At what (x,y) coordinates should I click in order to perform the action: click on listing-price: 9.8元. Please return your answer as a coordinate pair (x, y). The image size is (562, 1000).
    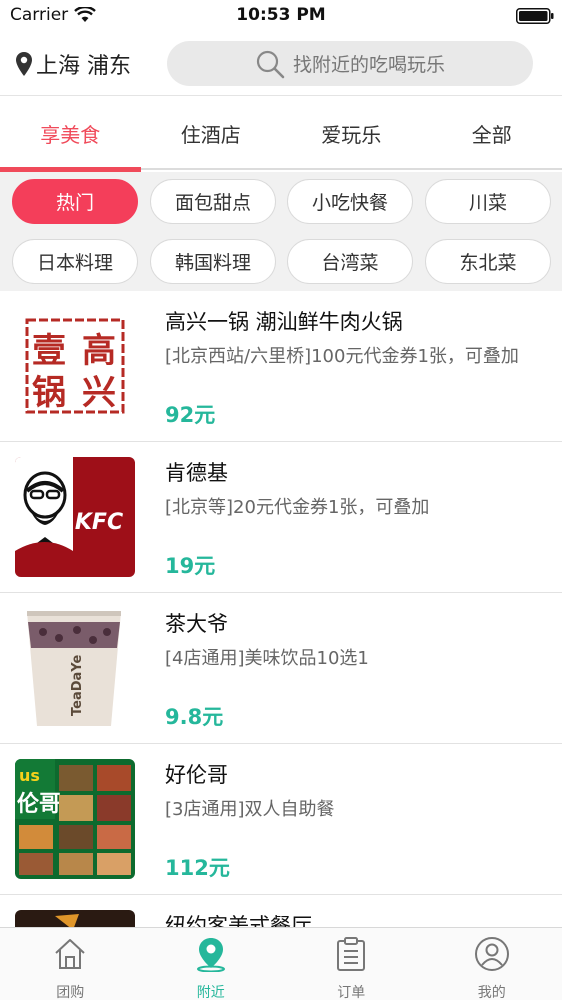
    Looking at the image, I should click on (194, 717).